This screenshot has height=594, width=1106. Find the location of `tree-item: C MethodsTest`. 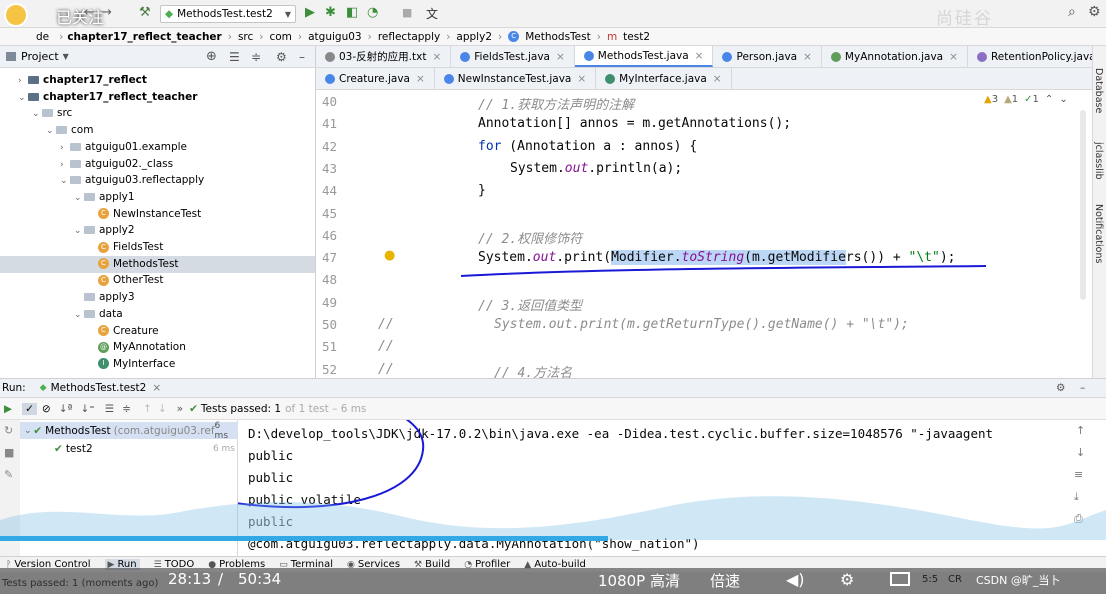

tree-item: C MethodsTest is located at coordinates (157, 264).